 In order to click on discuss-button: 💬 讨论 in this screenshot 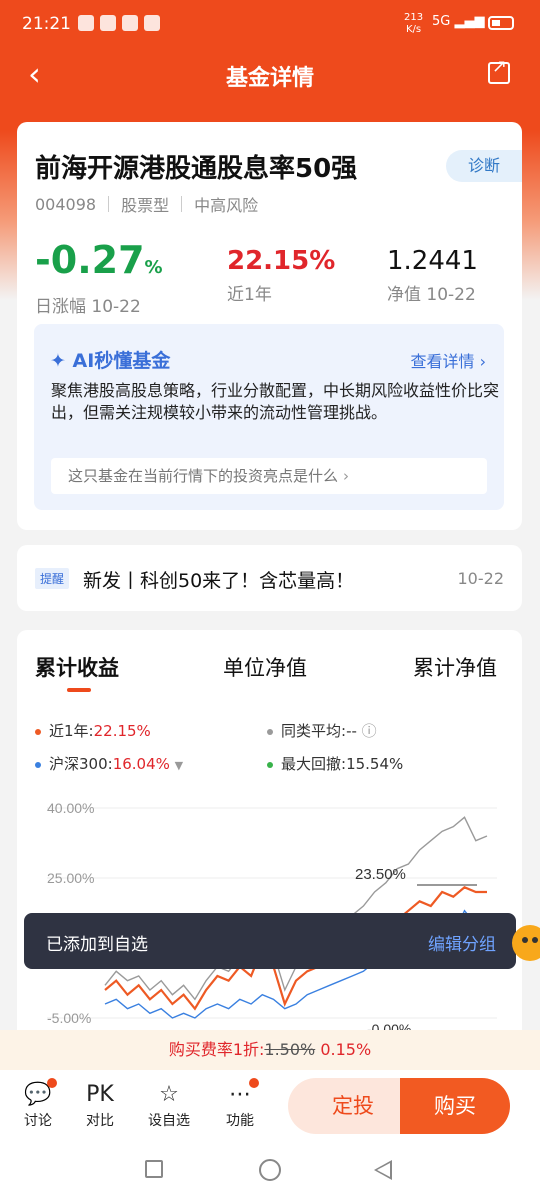, I will do `click(38, 1104)`.